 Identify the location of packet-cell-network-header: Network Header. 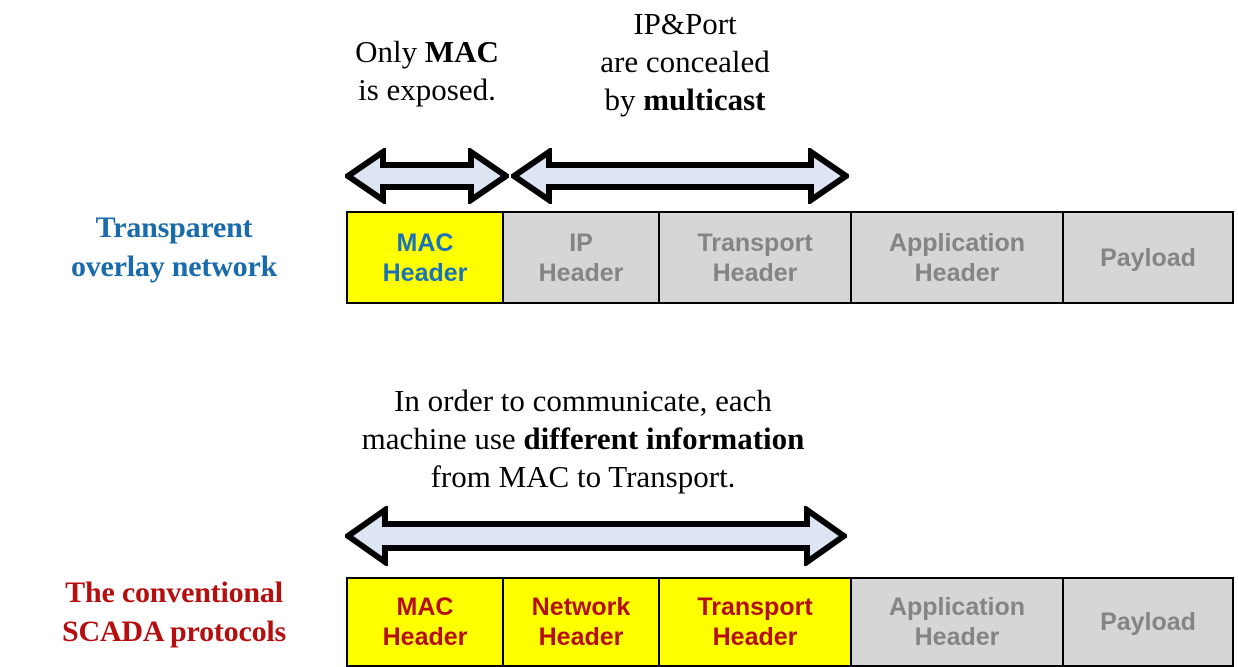
(582, 622).